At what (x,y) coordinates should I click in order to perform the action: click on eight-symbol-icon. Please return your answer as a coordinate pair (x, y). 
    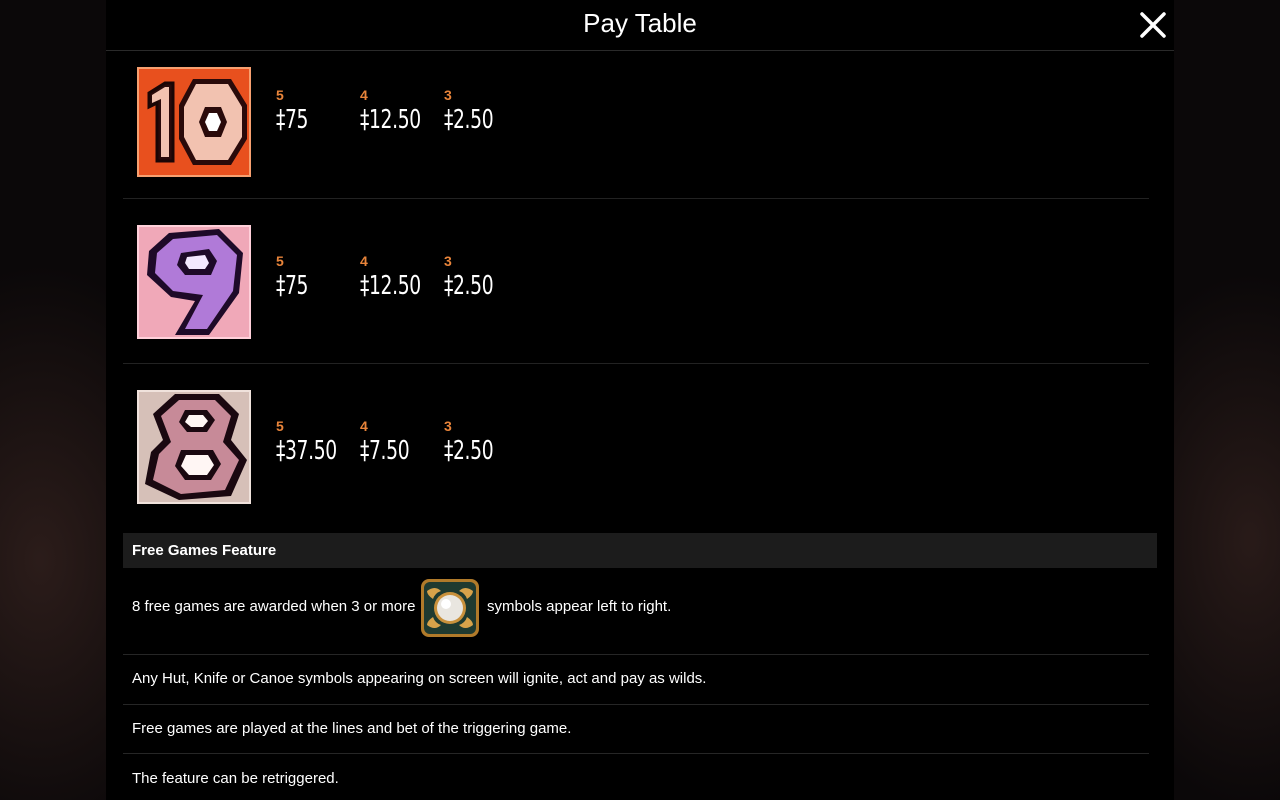
    Looking at the image, I should click on (194, 447).